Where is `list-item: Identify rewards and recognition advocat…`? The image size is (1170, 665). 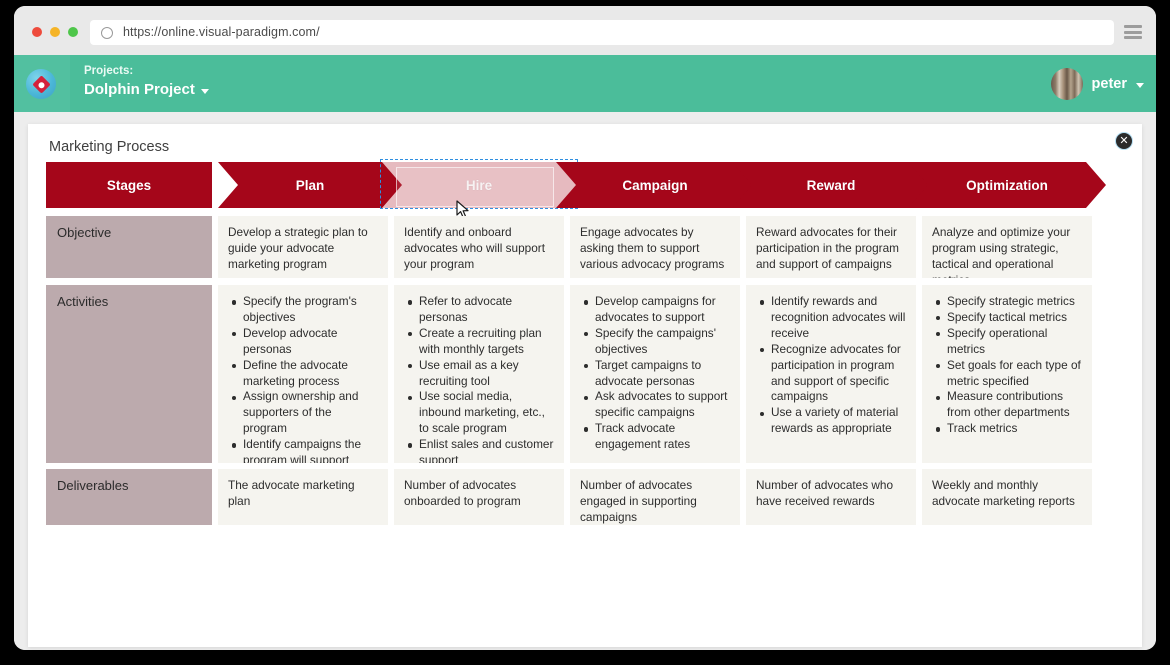
list-item: Identify rewards and recognition advocat… is located at coordinates (833, 317).